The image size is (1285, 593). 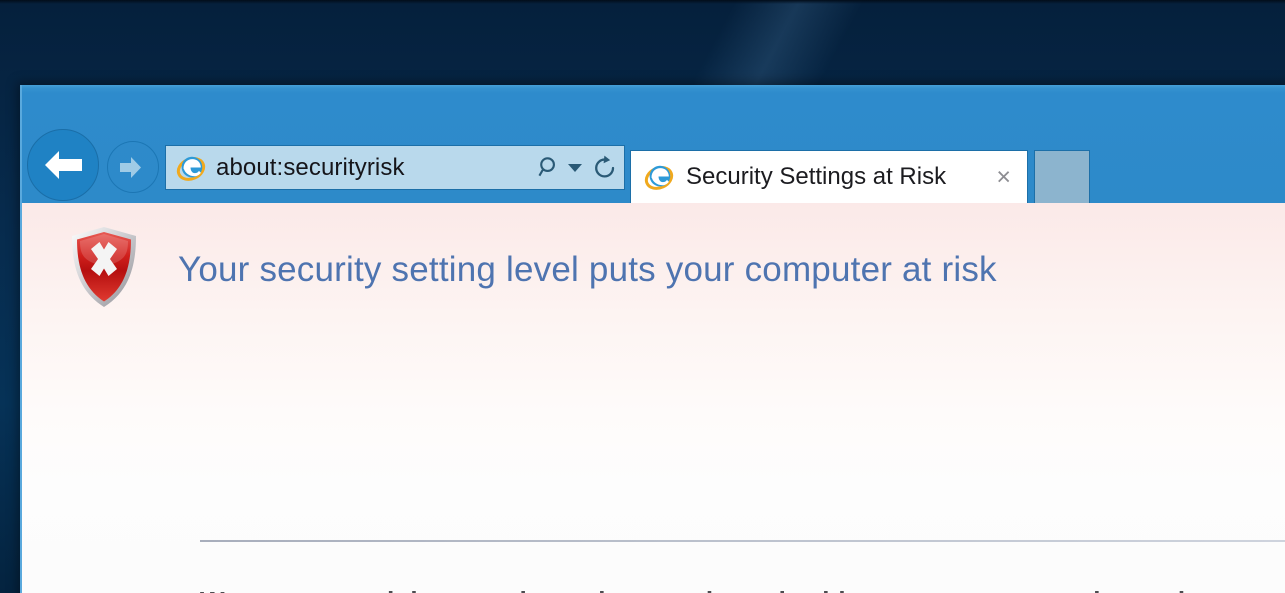 I want to click on tab-security-settings-at-risk: Security Settings at Risk ×, so click(x=829, y=176).